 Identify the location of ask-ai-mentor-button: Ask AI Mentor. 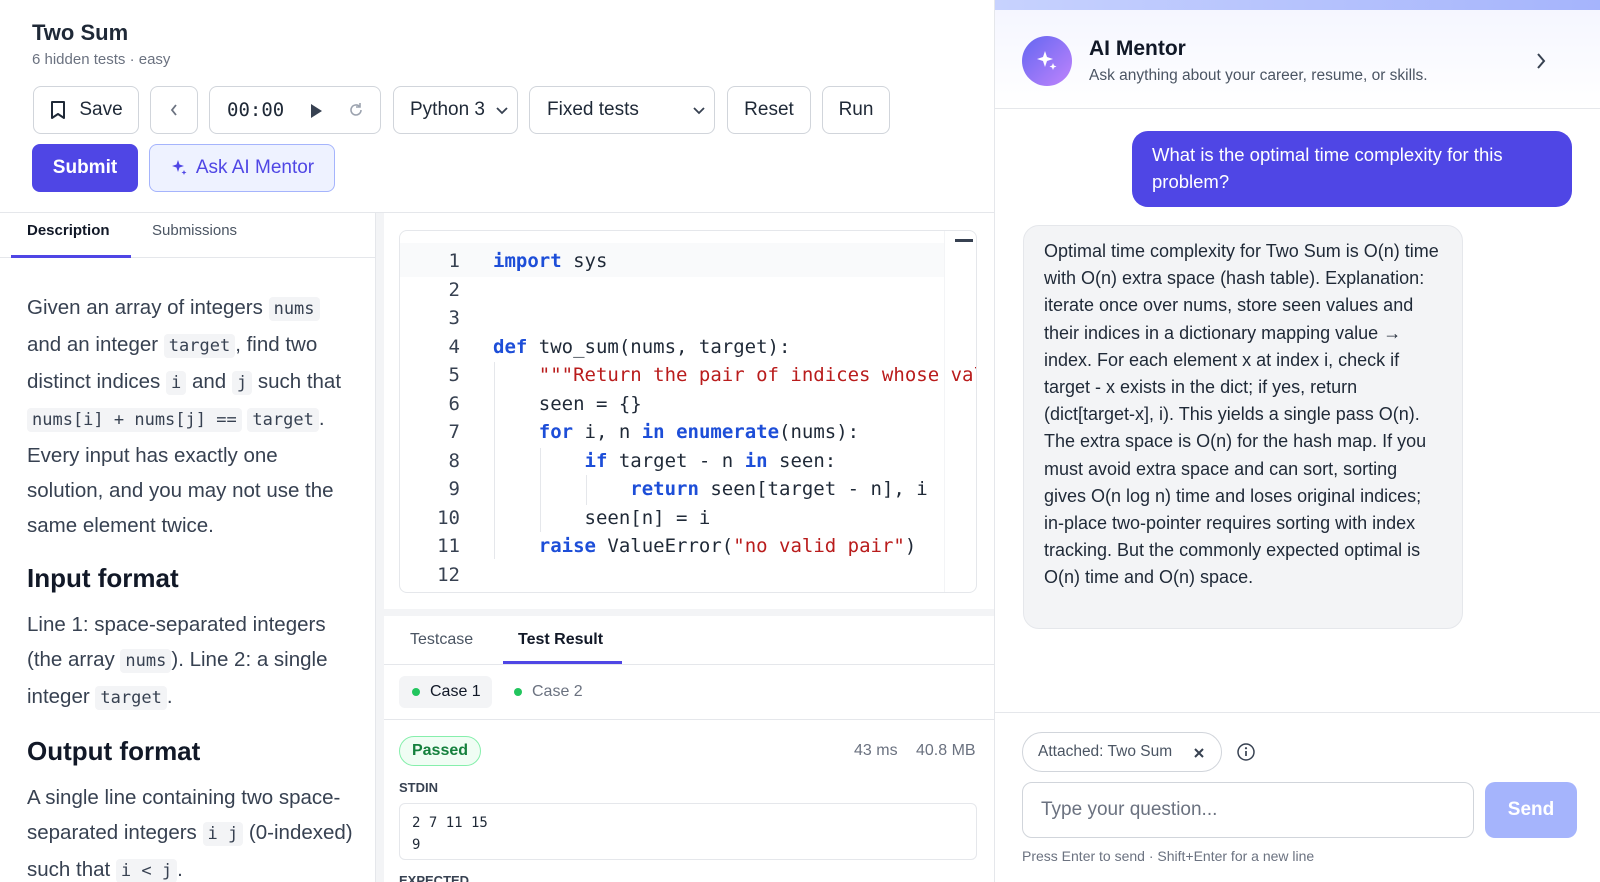
(242, 168).